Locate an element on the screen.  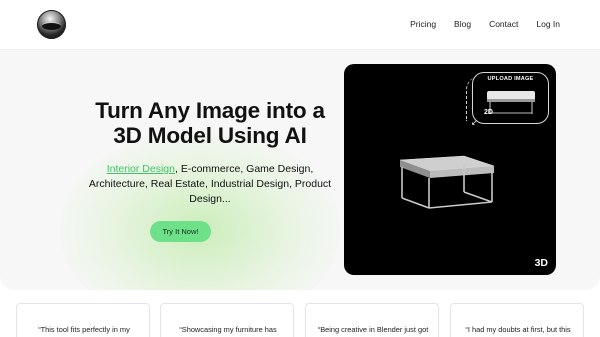
headline-line-2: 3D Model Using AI is located at coordinates (210, 135).